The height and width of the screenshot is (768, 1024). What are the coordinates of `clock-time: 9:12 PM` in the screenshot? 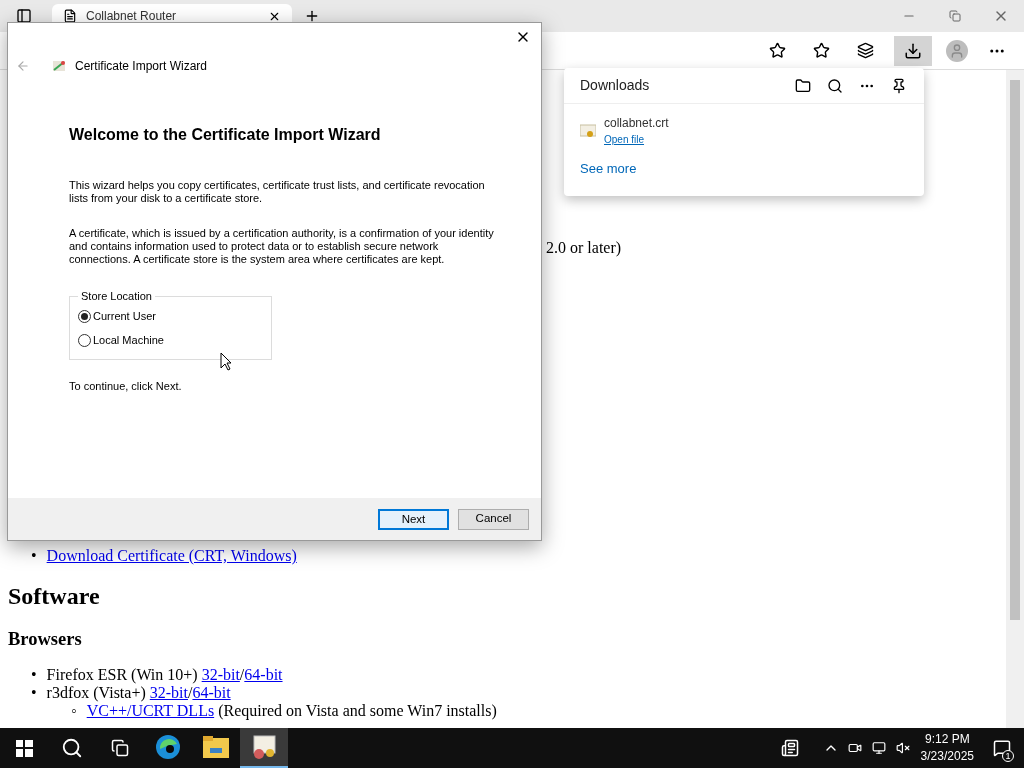 It's located at (947, 739).